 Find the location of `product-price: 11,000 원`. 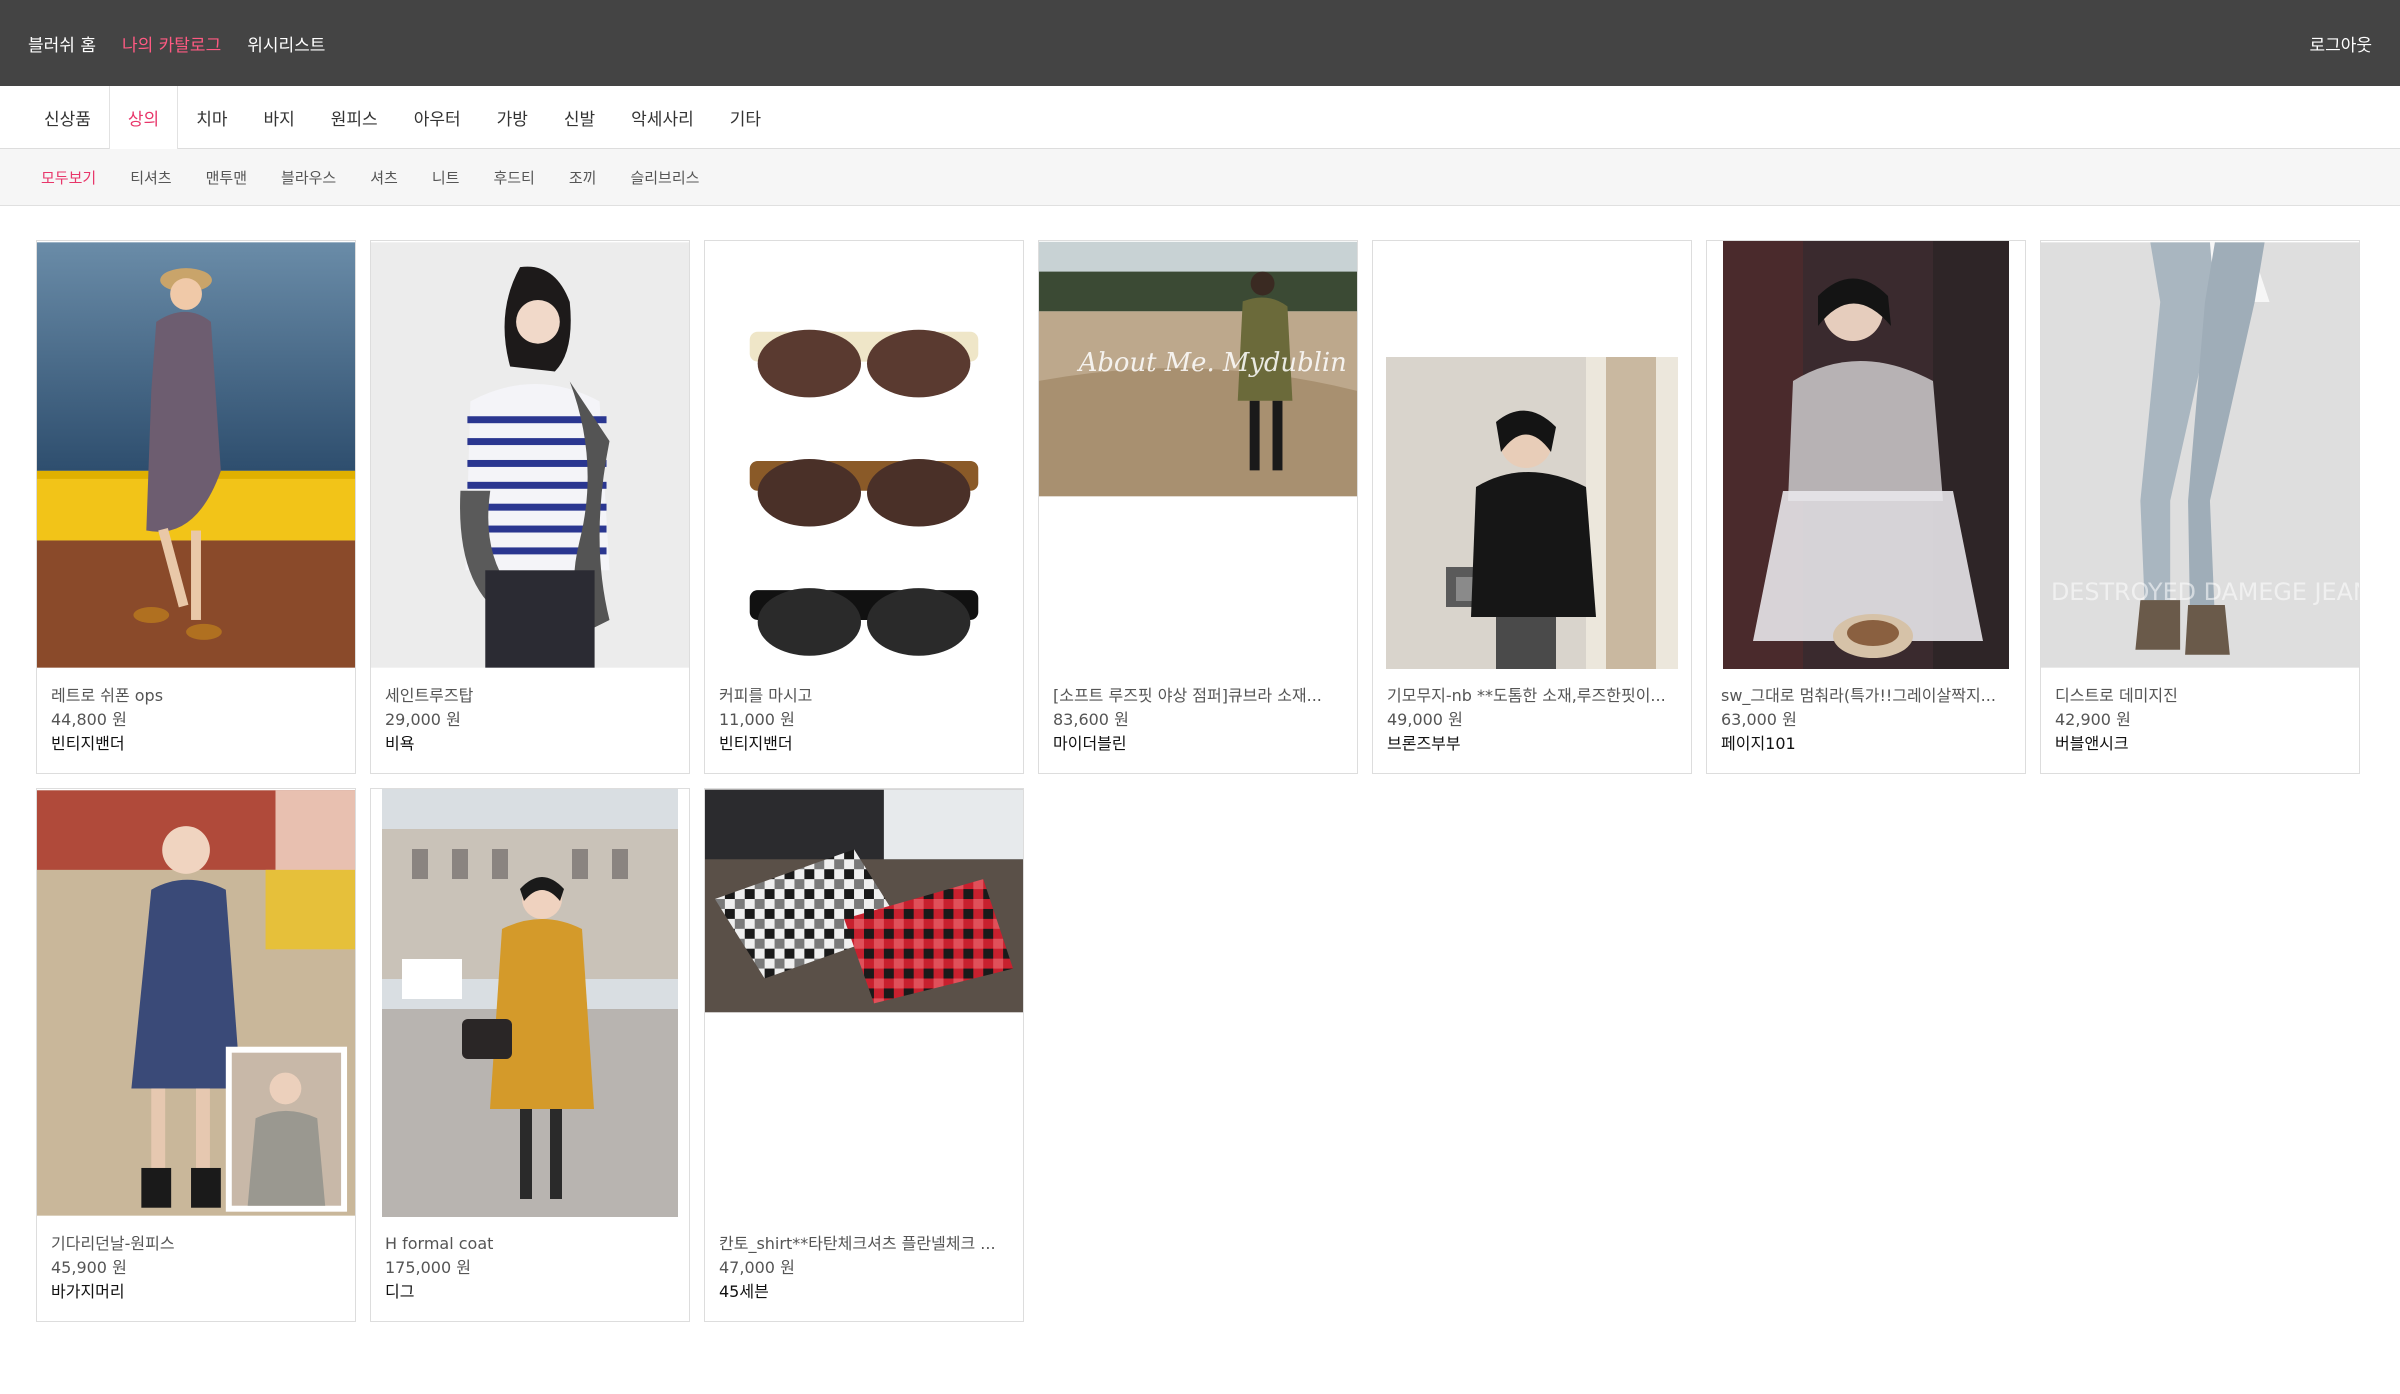

product-price: 11,000 원 is located at coordinates (757, 719).